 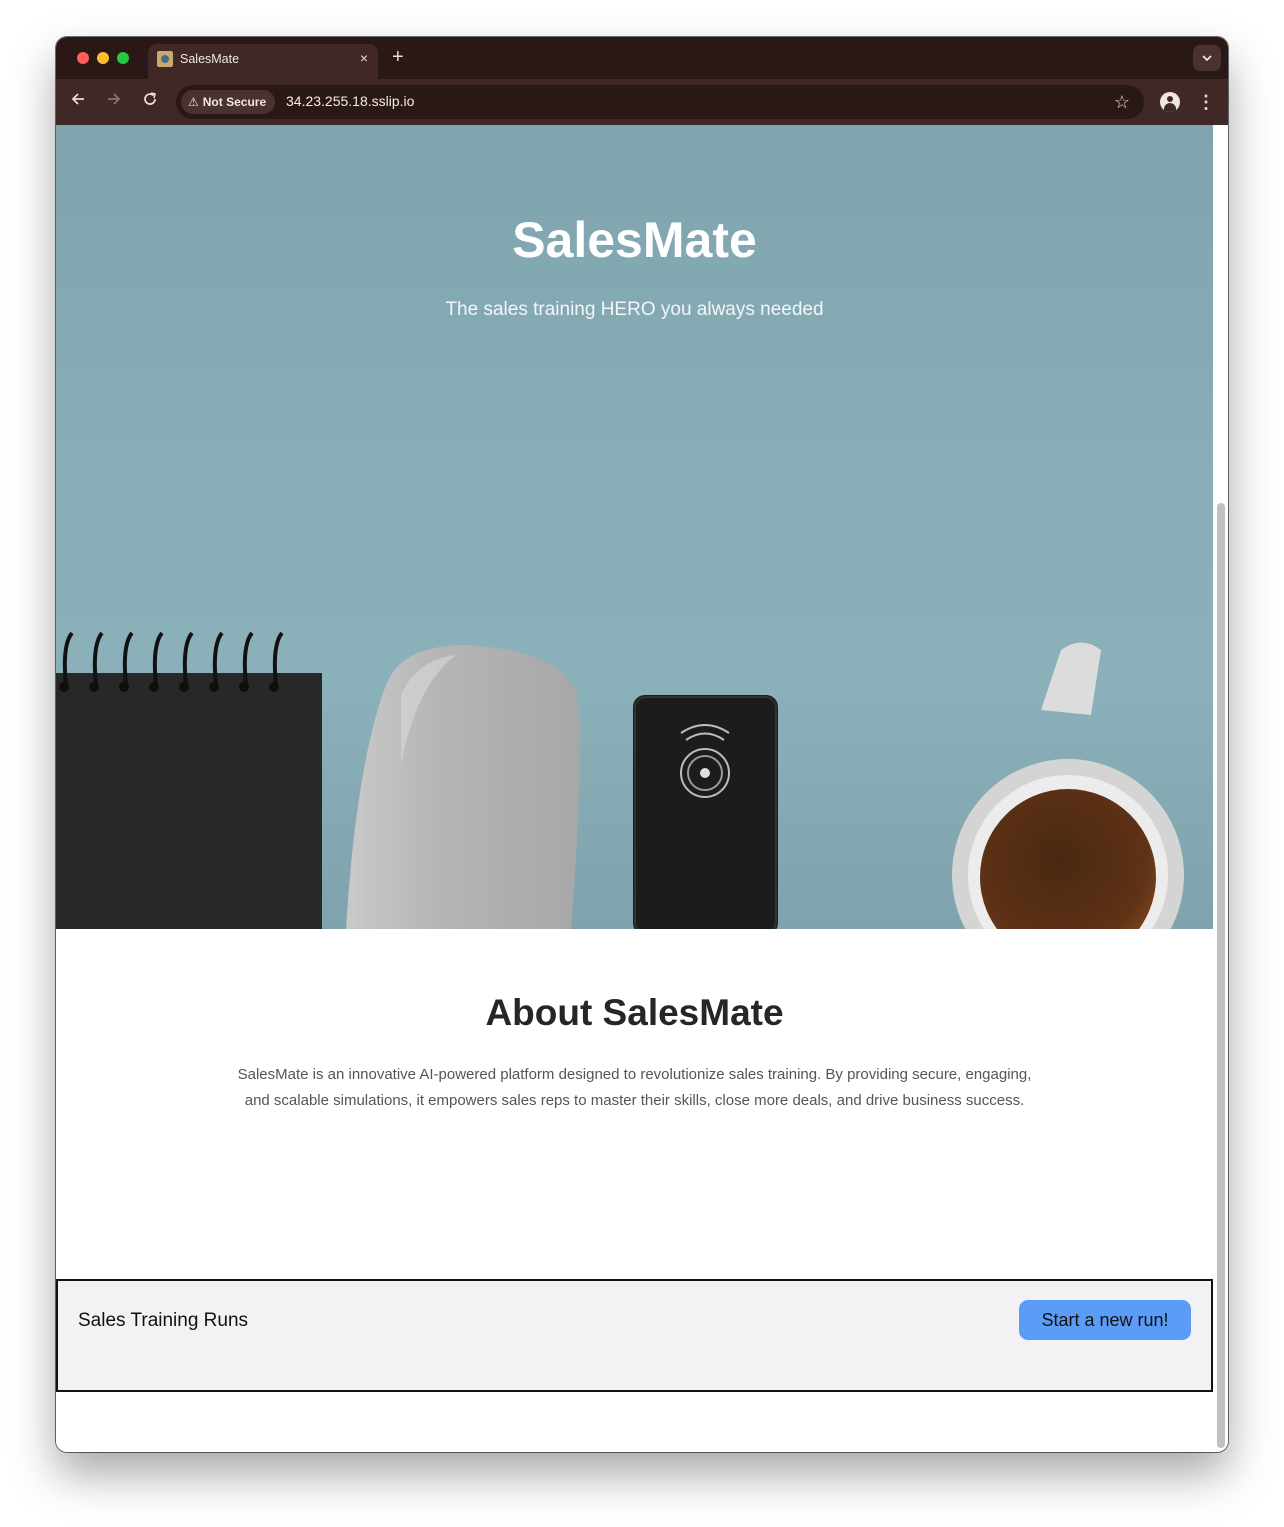 What do you see at coordinates (634, 1335) in the screenshot?
I see `sales-training-runs-panel: Sales Training Runs Start a new run!` at bounding box center [634, 1335].